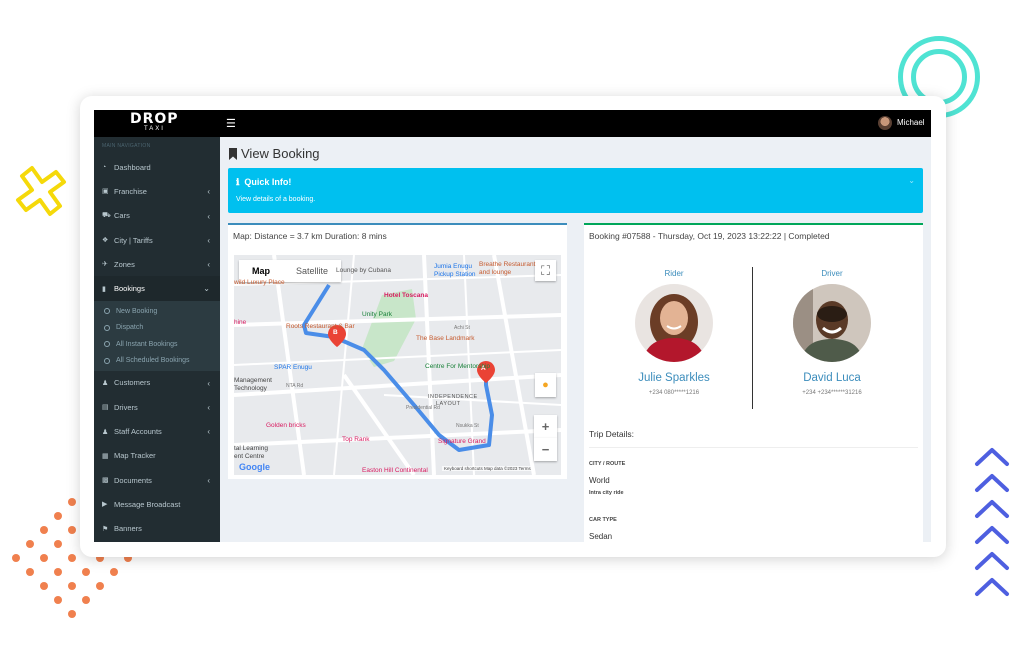  What do you see at coordinates (249, 456) in the screenshot?
I see `map-label: ent Centre` at bounding box center [249, 456].